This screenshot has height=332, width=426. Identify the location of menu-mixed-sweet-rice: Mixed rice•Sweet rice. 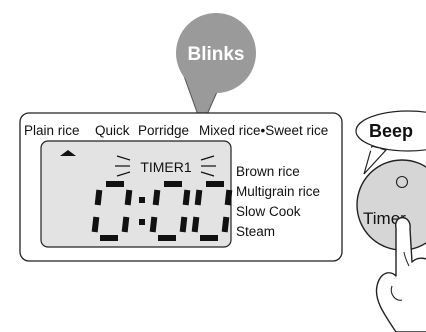
(263, 130).